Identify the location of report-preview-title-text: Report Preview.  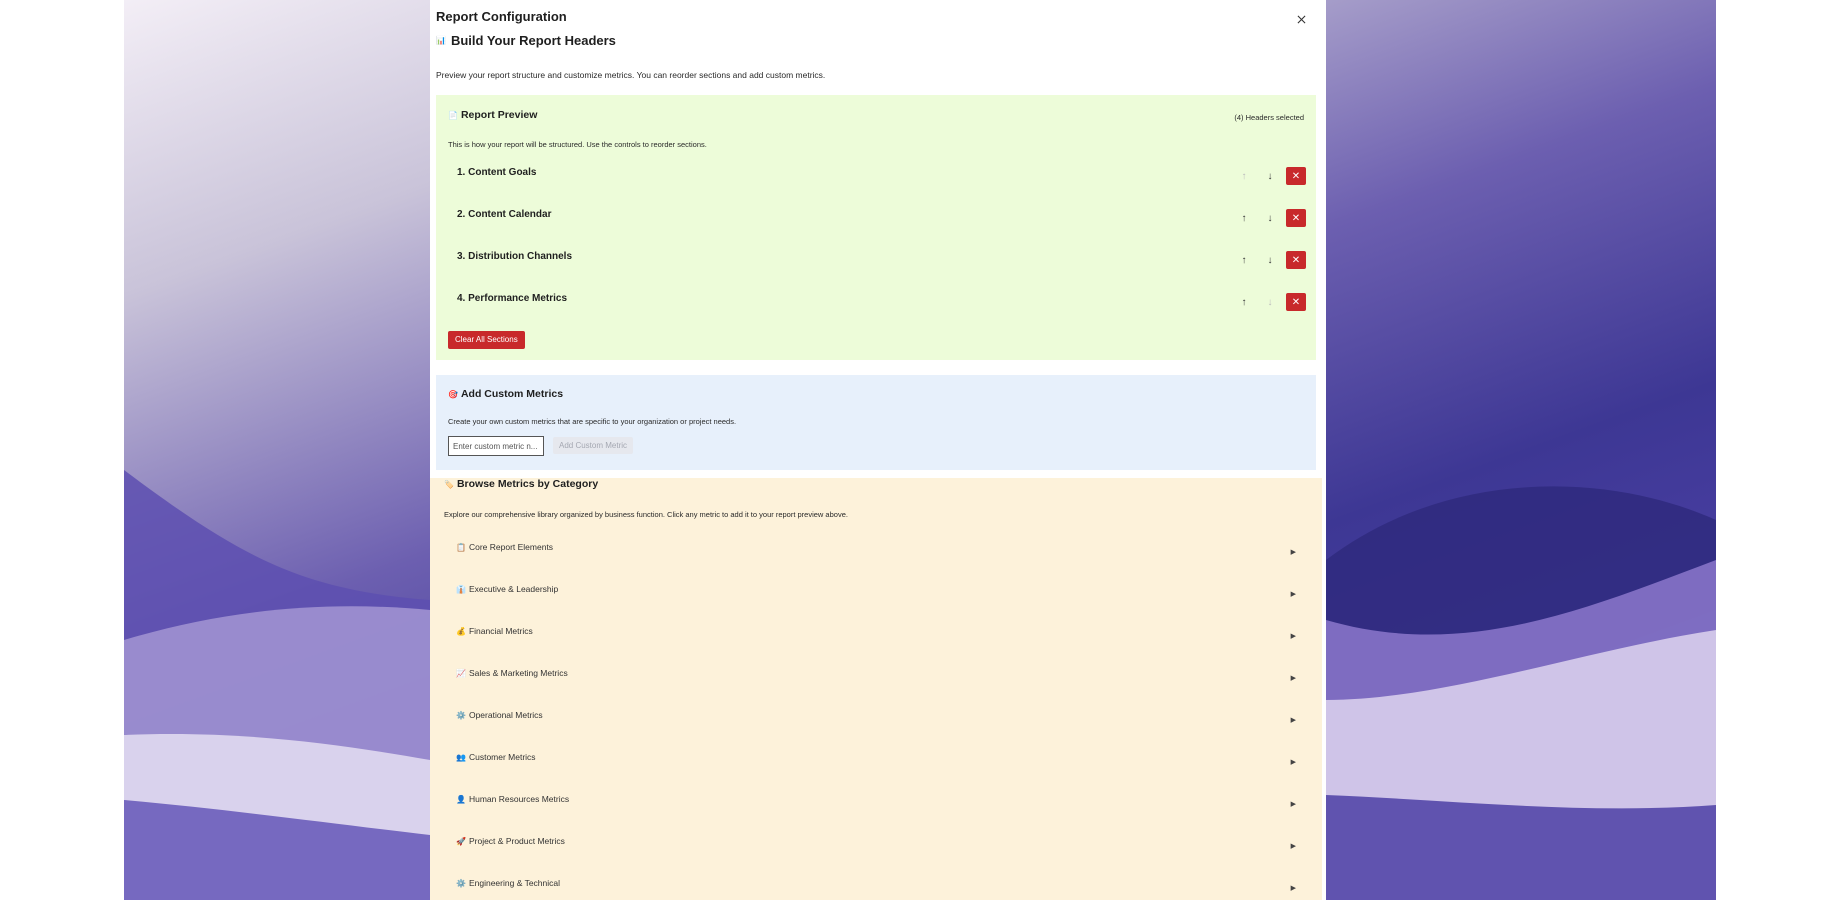
(499, 115).